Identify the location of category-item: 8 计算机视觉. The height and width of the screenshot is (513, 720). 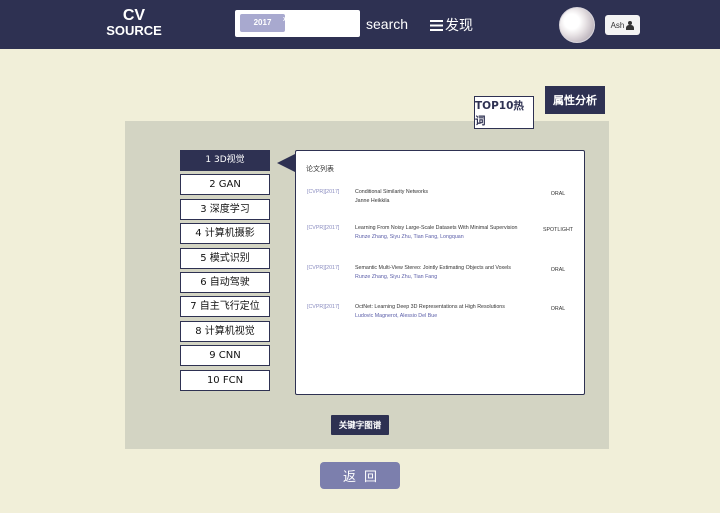
(225, 331).